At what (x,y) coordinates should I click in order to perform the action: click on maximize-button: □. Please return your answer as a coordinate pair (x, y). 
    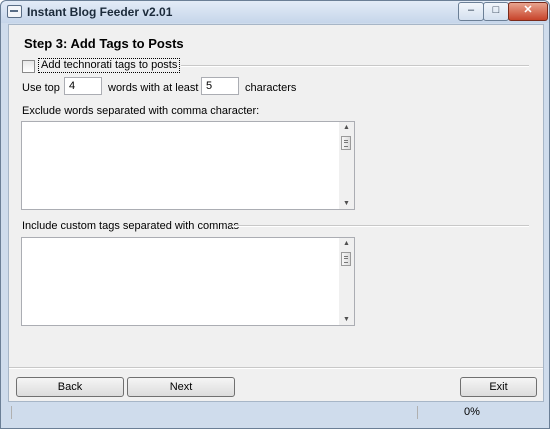
    Looking at the image, I should click on (496, 11).